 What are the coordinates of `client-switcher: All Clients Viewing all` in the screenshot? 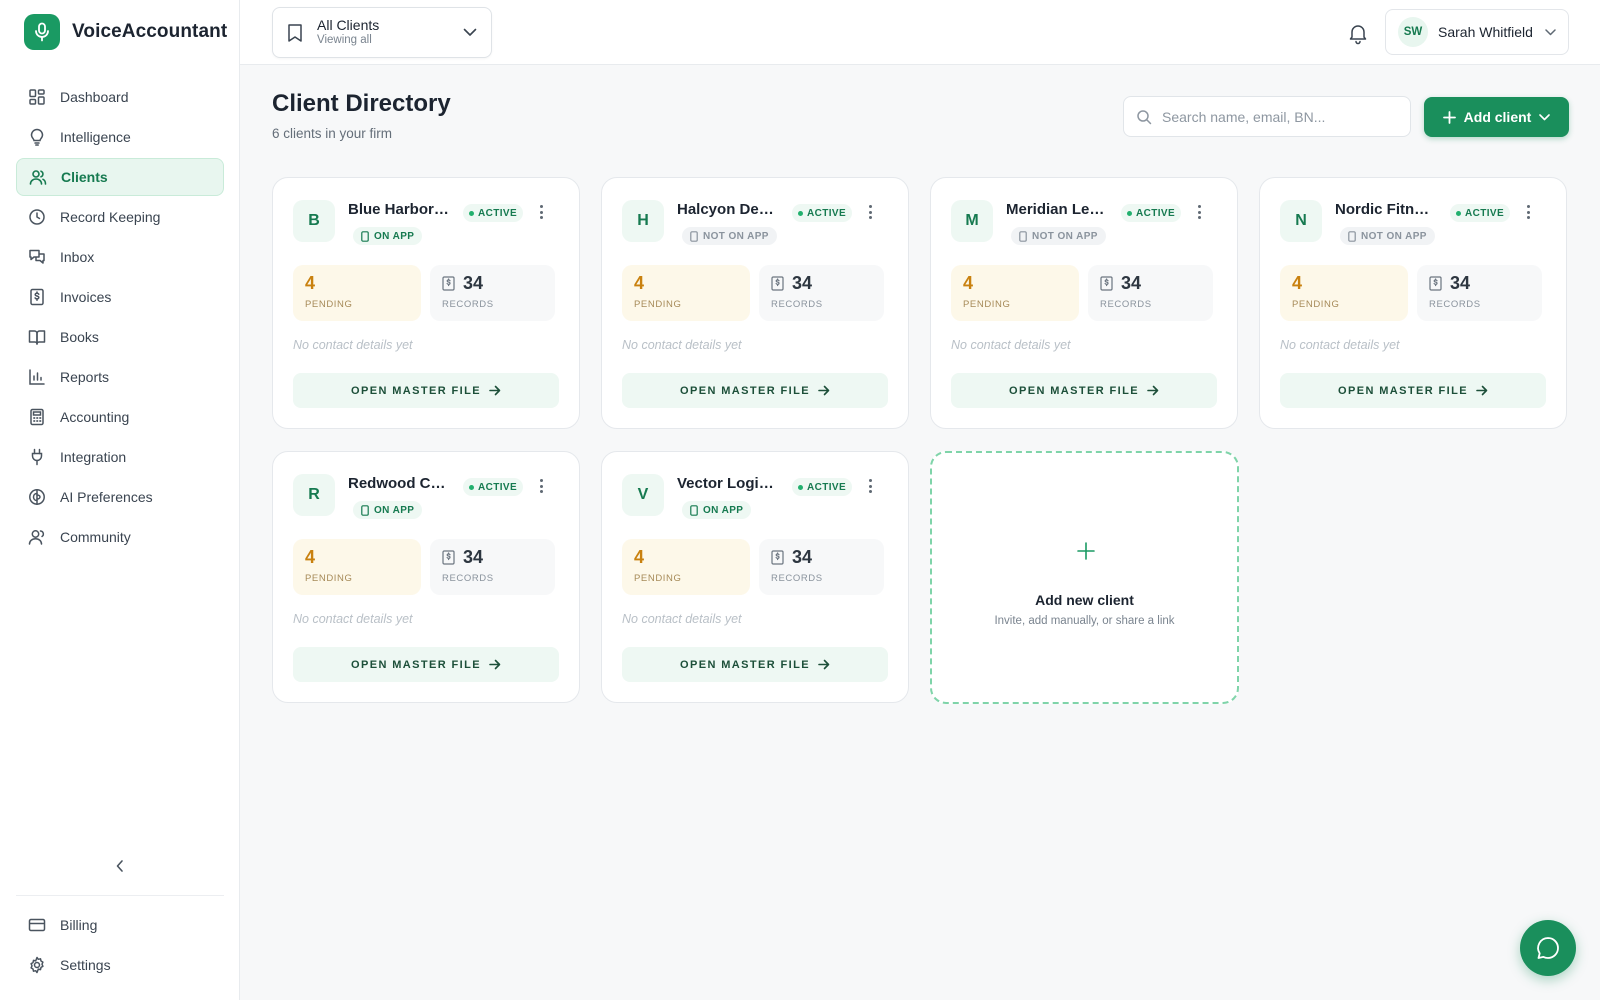 It's located at (382, 32).